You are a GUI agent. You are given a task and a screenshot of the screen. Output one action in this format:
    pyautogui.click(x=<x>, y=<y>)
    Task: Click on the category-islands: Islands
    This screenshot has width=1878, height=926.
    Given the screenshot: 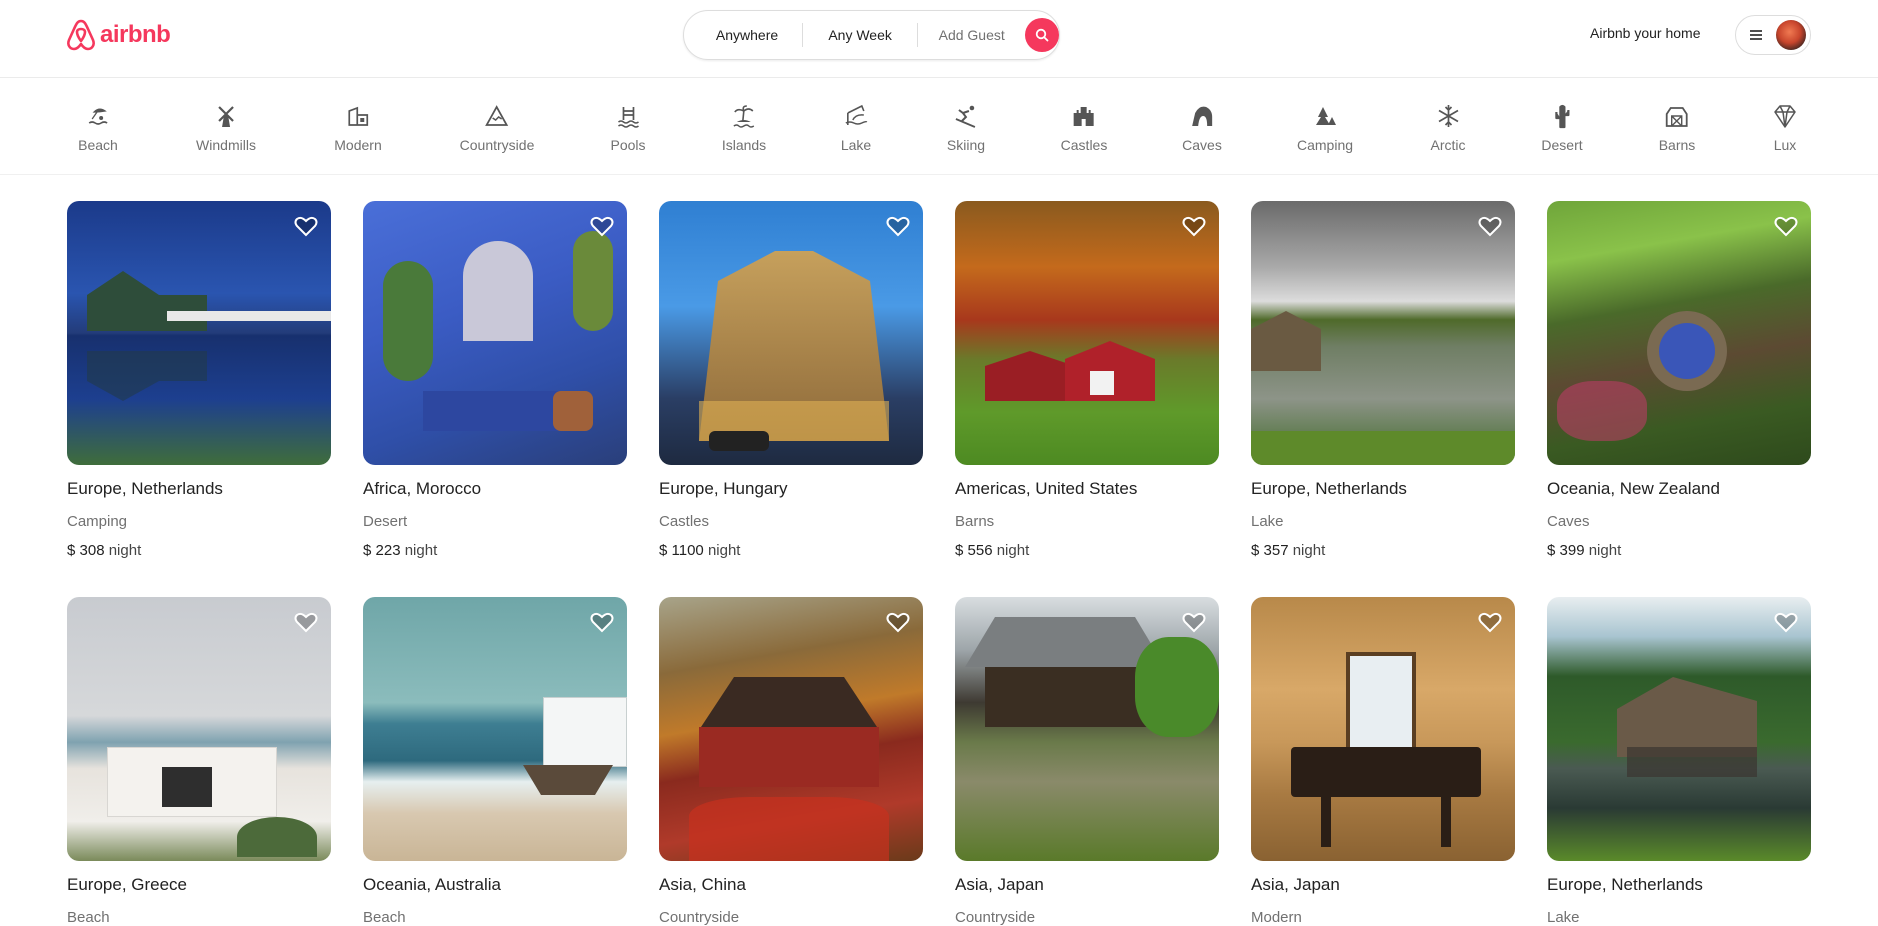 What is the action you would take?
    pyautogui.click(x=744, y=128)
    